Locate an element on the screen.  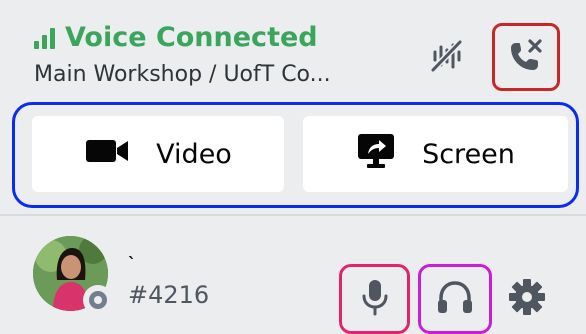
headphones-icon is located at coordinates (455, 299).